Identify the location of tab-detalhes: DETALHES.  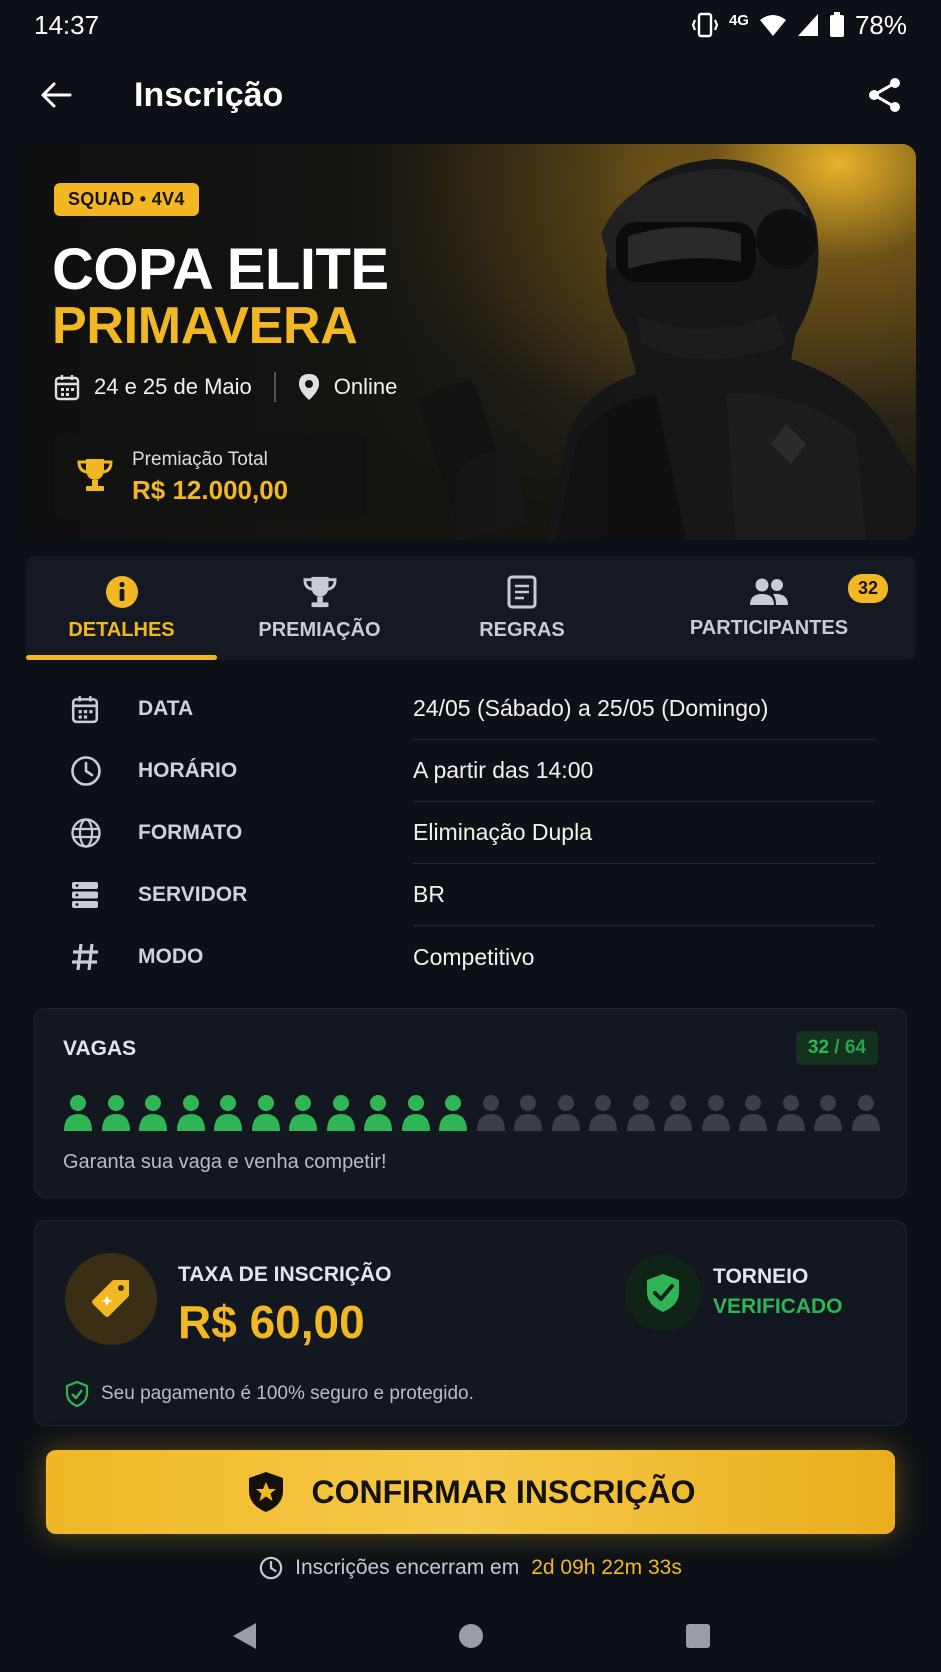
(121, 608).